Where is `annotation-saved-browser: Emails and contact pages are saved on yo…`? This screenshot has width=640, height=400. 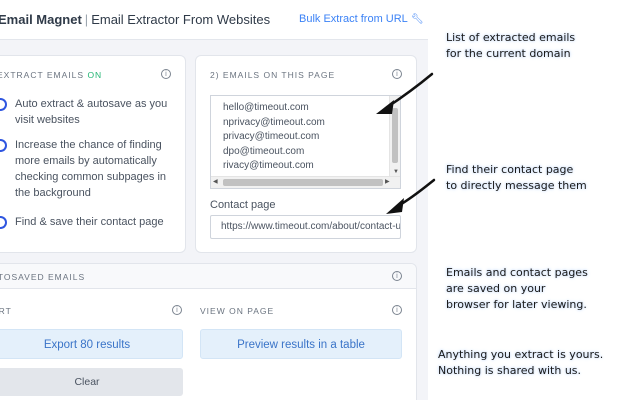
annotation-saved-browser: Emails and contact pages are saved on yo… is located at coordinates (517, 289).